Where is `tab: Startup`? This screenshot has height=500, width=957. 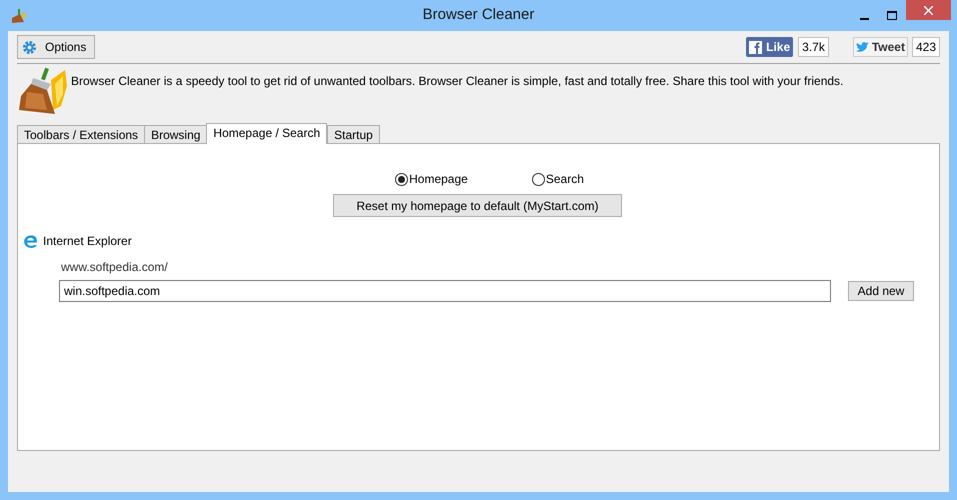 tab: Startup is located at coordinates (353, 134).